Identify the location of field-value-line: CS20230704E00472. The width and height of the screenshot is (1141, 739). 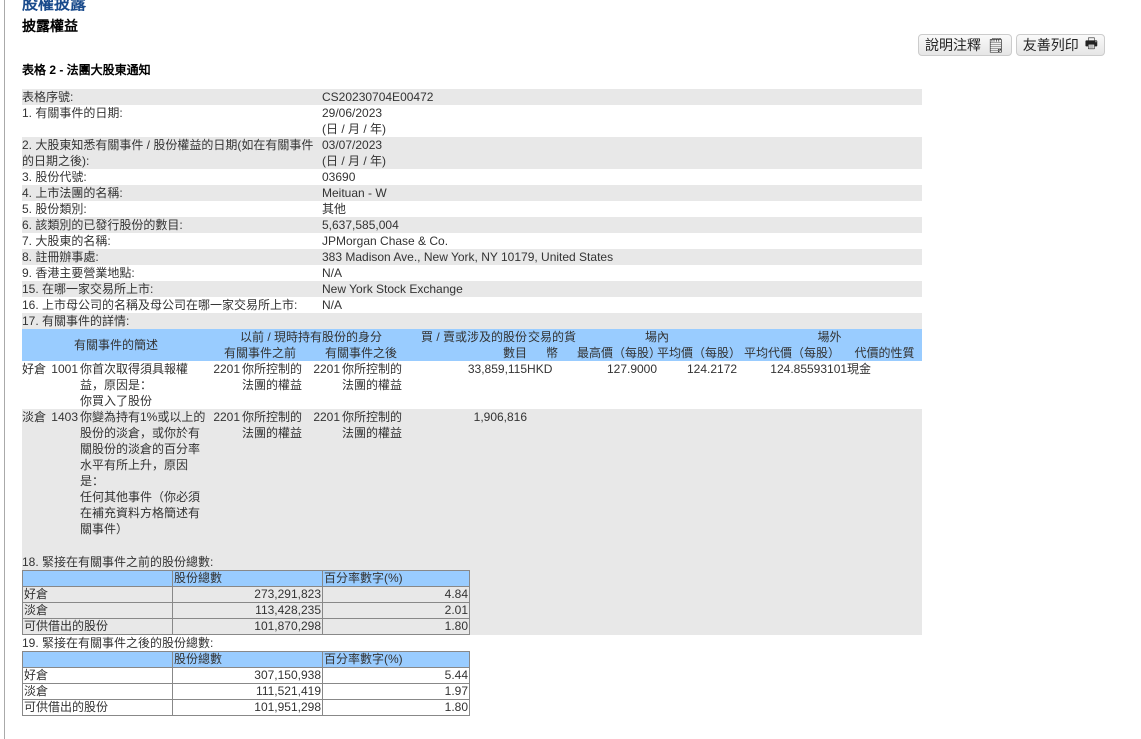
(378, 97).